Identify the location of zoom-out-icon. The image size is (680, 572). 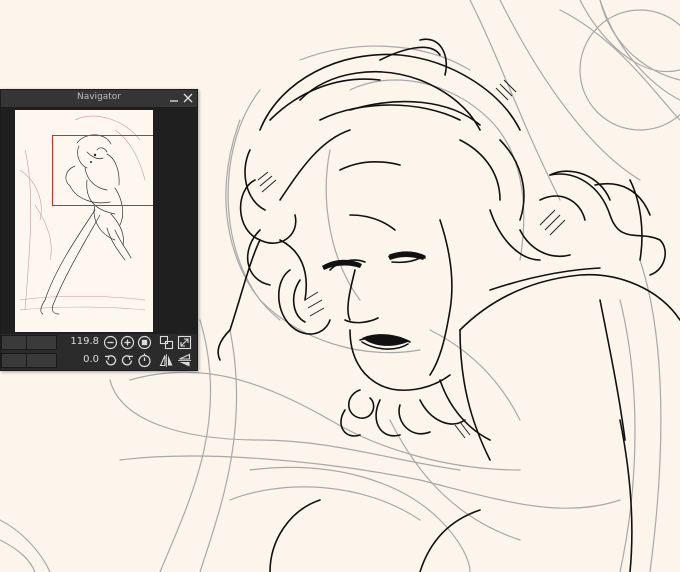
(110, 342).